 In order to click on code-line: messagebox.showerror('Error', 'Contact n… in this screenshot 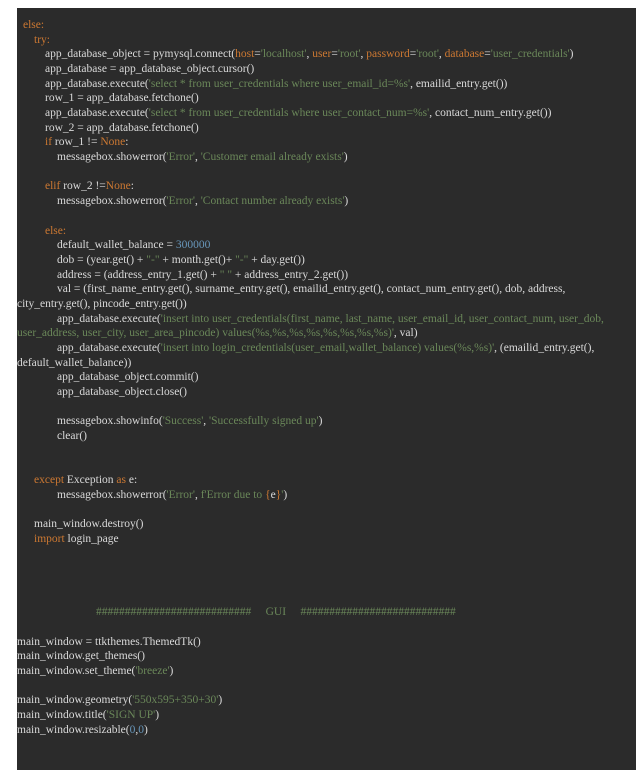, I will do `click(326, 201)`.